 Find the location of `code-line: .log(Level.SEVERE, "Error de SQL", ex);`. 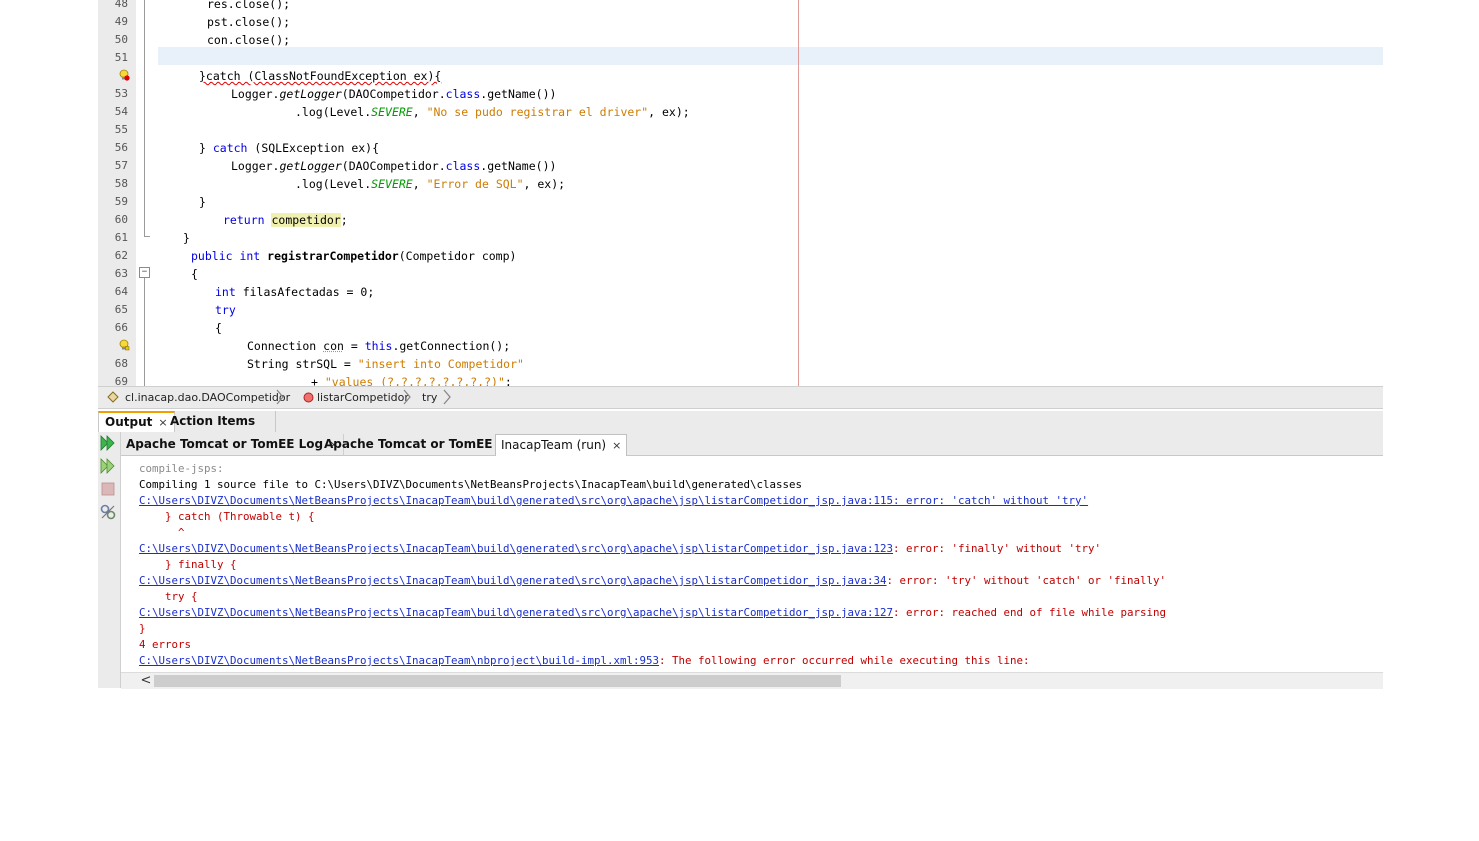

code-line: .log(Level.SEVERE, "Error de SQL", ex); is located at coordinates (430, 184).